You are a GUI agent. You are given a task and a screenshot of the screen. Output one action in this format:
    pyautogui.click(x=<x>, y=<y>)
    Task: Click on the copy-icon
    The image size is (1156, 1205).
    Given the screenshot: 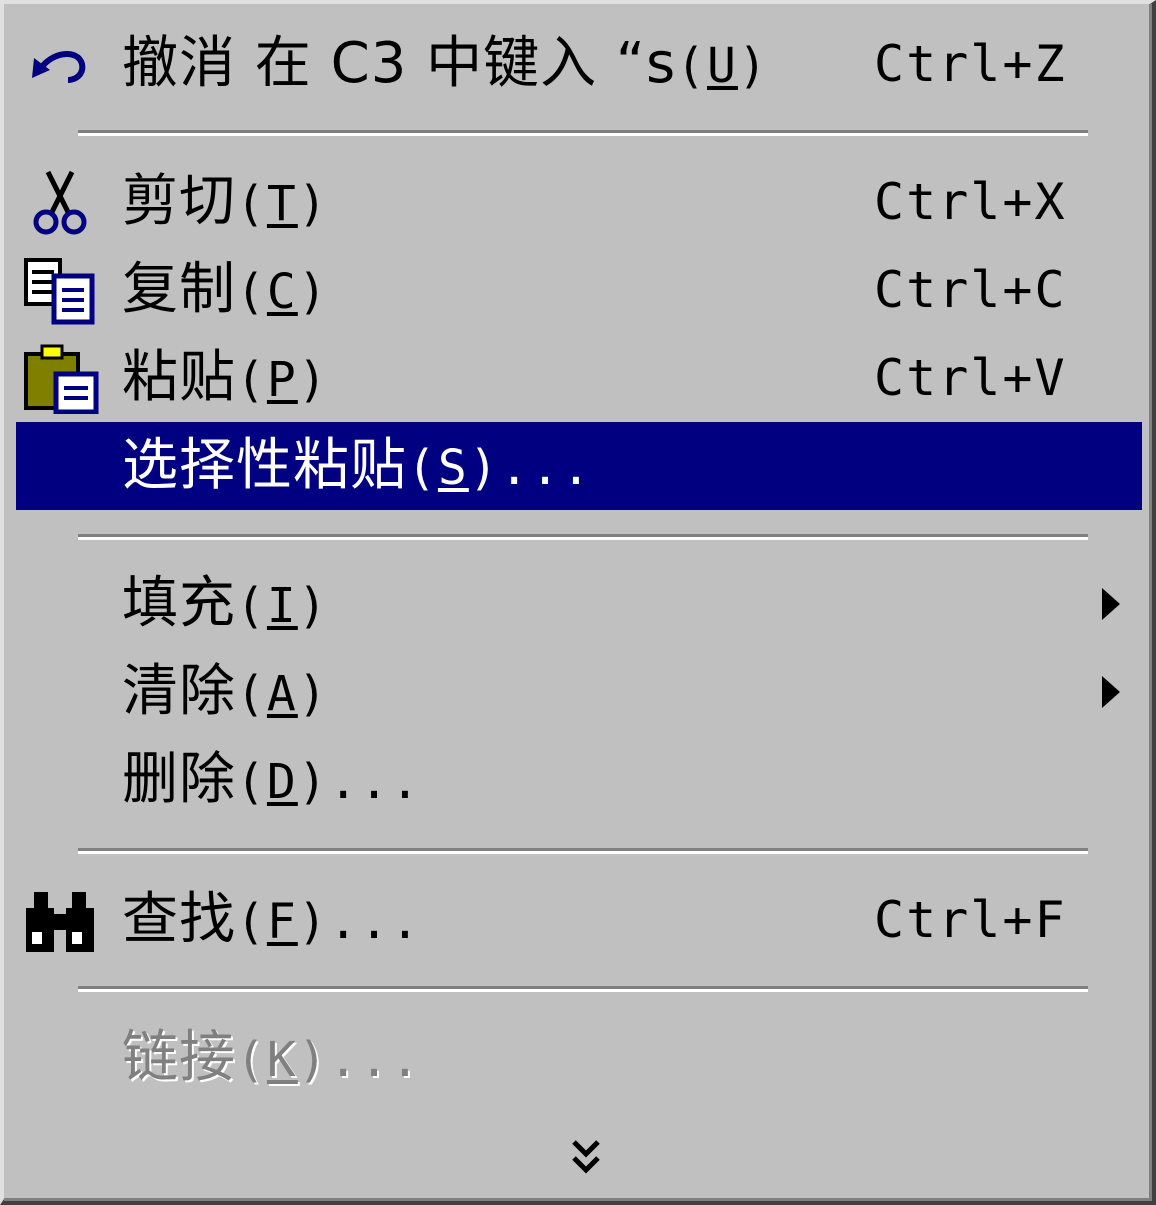 What is the action you would take?
    pyautogui.click(x=60, y=291)
    